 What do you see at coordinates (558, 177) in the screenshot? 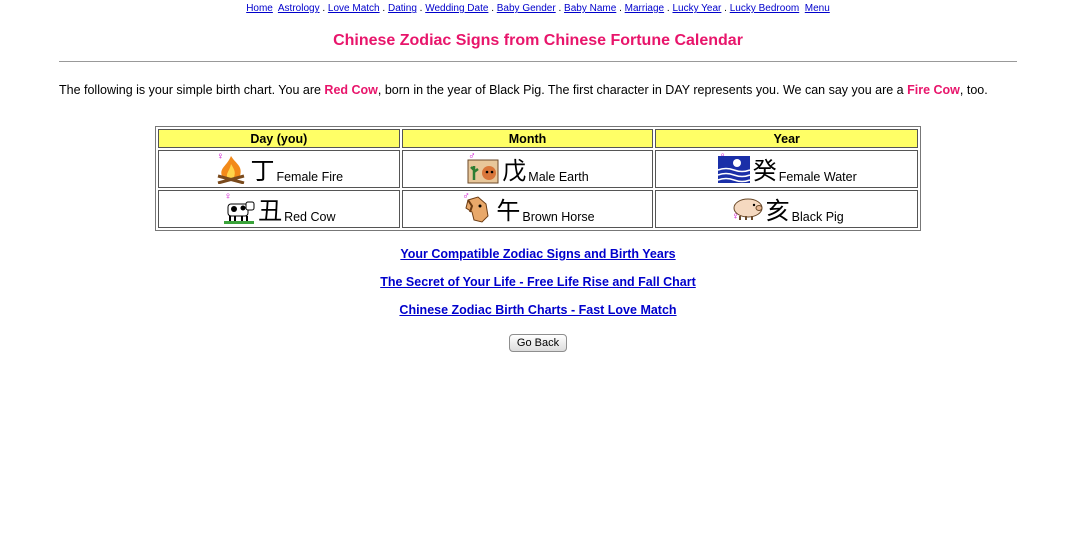
I see `month-stem-label: Male Earth` at bounding box center [558, 177].